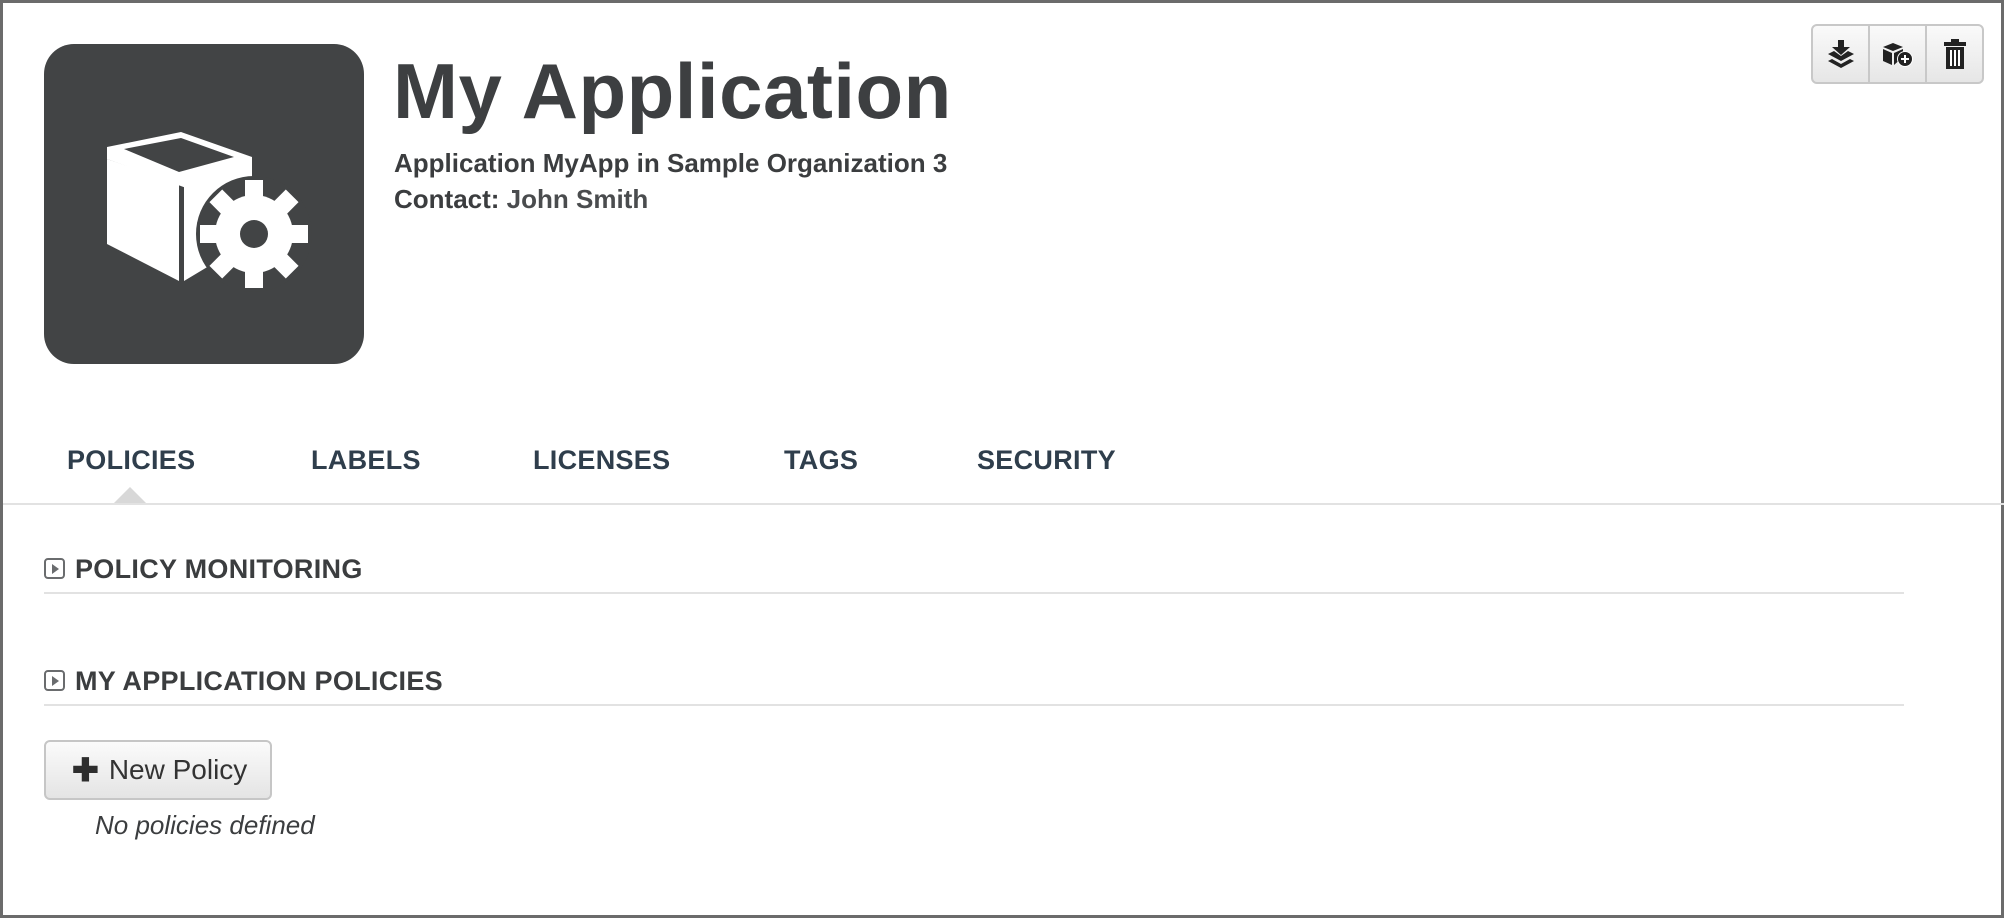 Image resolution: width=2004 pixels, height=918 pixels. What do you see at coordinates (209, 212) in the screenshot?
I see `cube-gear-icon` at bounding box center [209, 212].